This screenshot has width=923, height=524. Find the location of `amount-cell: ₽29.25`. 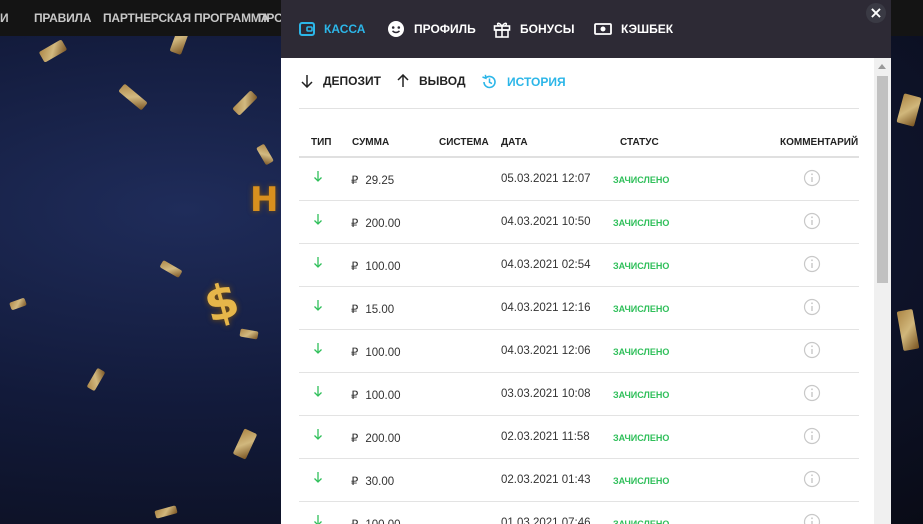

amount-cell: ₽29.25 is located at coordinates (372, 180).